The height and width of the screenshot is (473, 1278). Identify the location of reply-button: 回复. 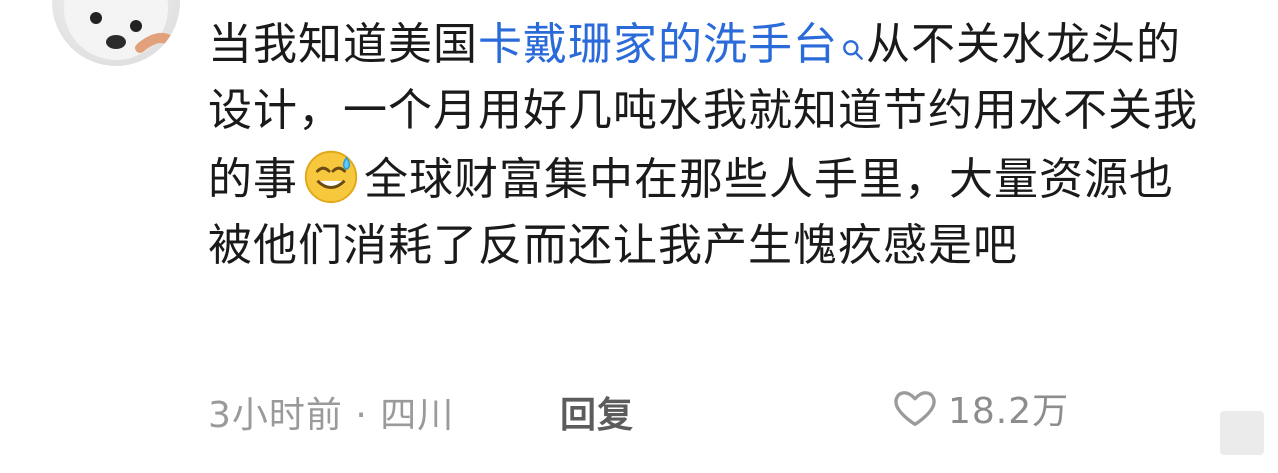
(597, 412).